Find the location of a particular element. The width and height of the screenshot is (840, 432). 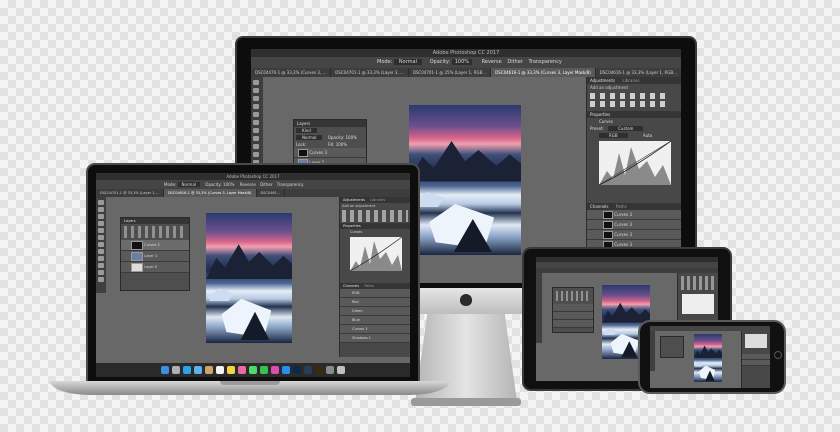

laptop-adjustments-tab: Adjustments is located at coordinates (354, 200).